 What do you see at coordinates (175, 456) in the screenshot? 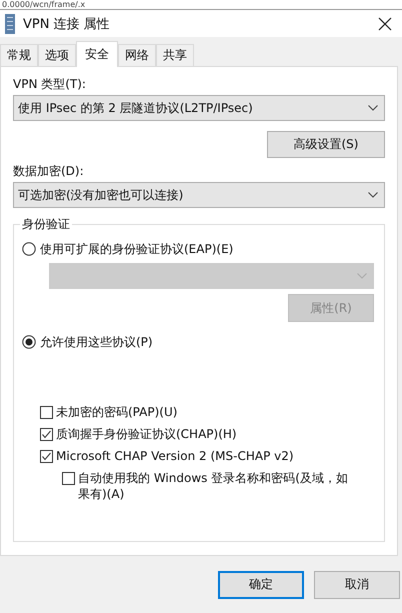
I see `checkbox-label: Microsoft CHAP Version 2 (MS-CHAP v2)` at bounding box center [175, 456].